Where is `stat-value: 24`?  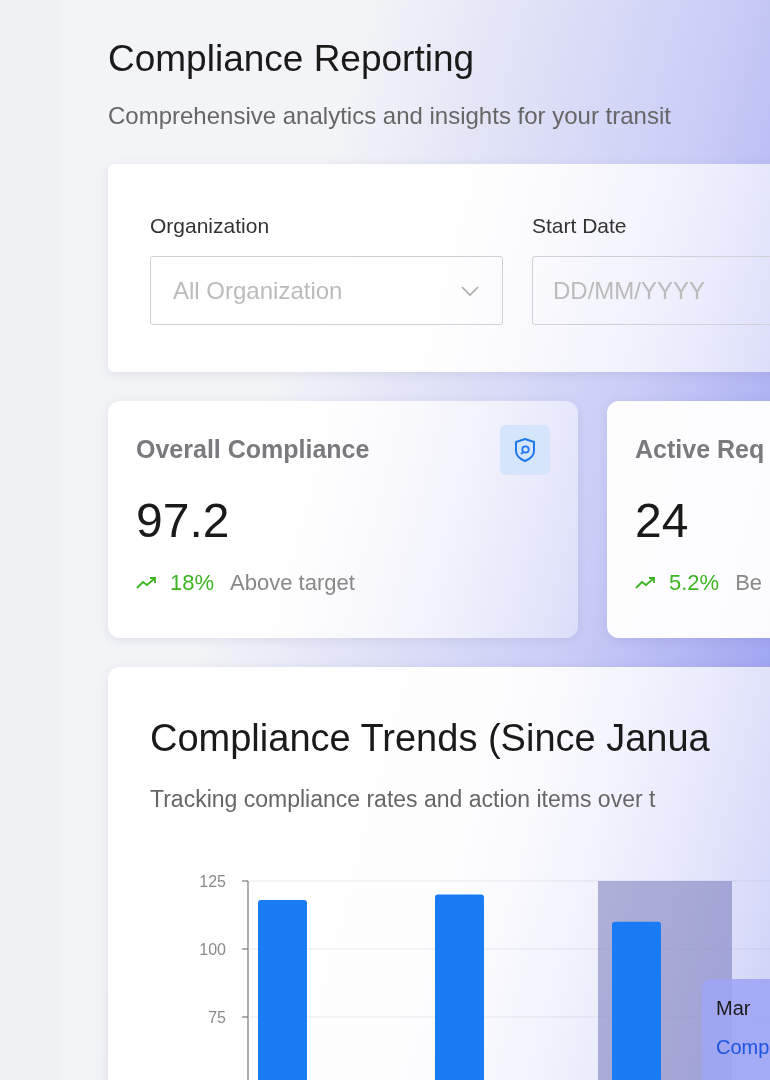
stat-value: 24 is located at coordinates (662, 520).